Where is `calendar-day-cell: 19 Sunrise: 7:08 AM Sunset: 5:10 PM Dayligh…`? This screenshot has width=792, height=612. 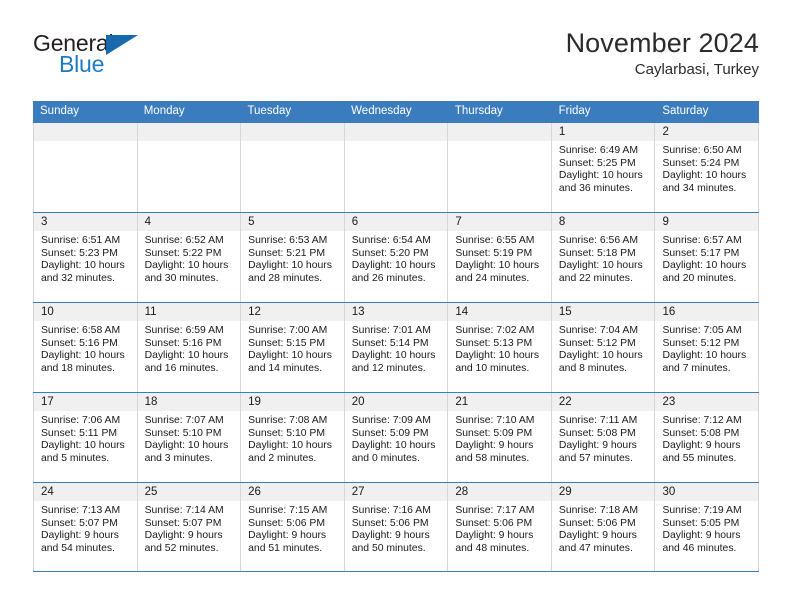
calendar-day-cell: 19 Sunrise: 7:08 AM Sunset: 5:10 PM Dayligh… is located at coordinates (293, 437).